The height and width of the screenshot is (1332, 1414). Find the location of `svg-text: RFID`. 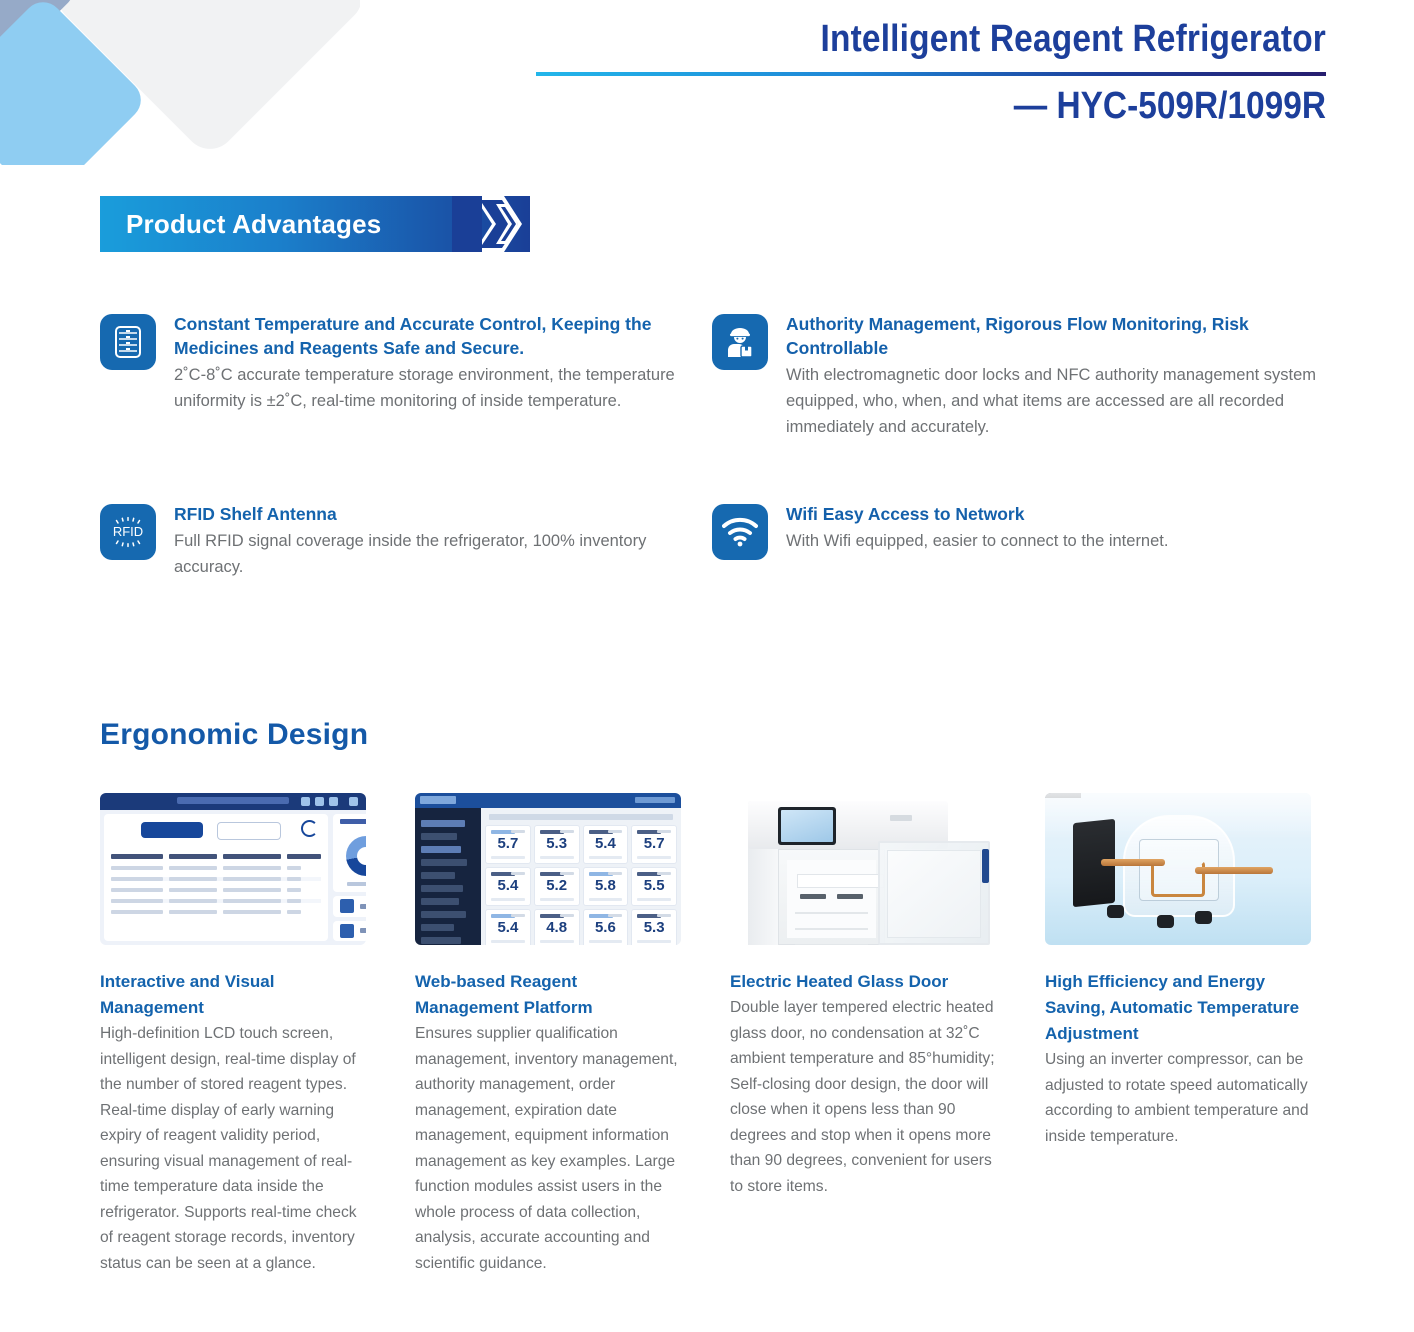

svg-text: RFID is located at coordinates (128, 531).